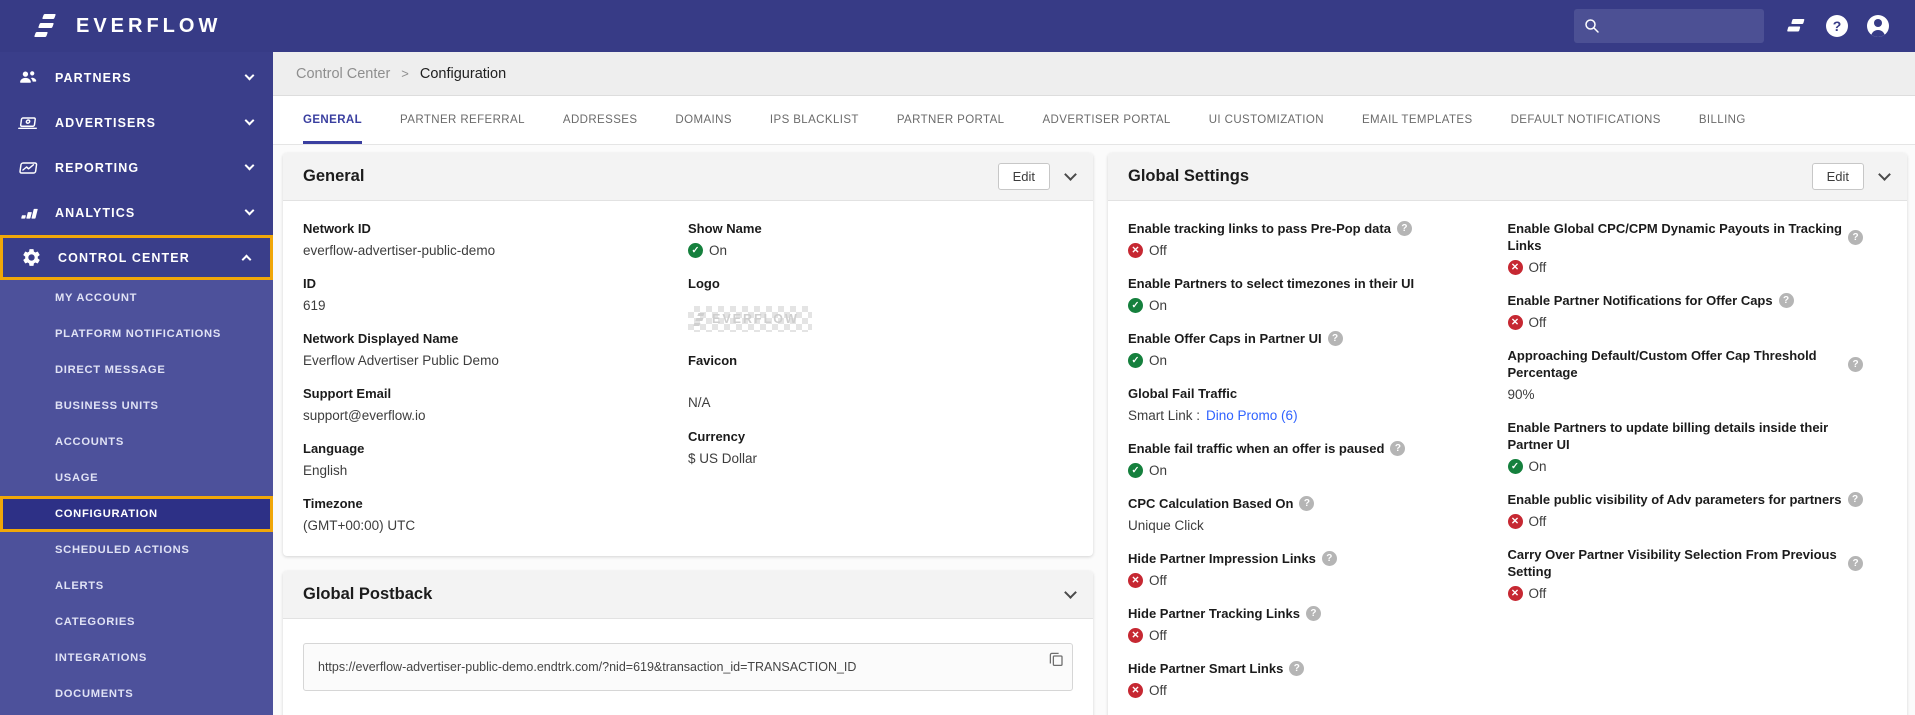  Describe the element at coordinates (28, 213) in the screenshot. I see `analytics-icon` at that location.